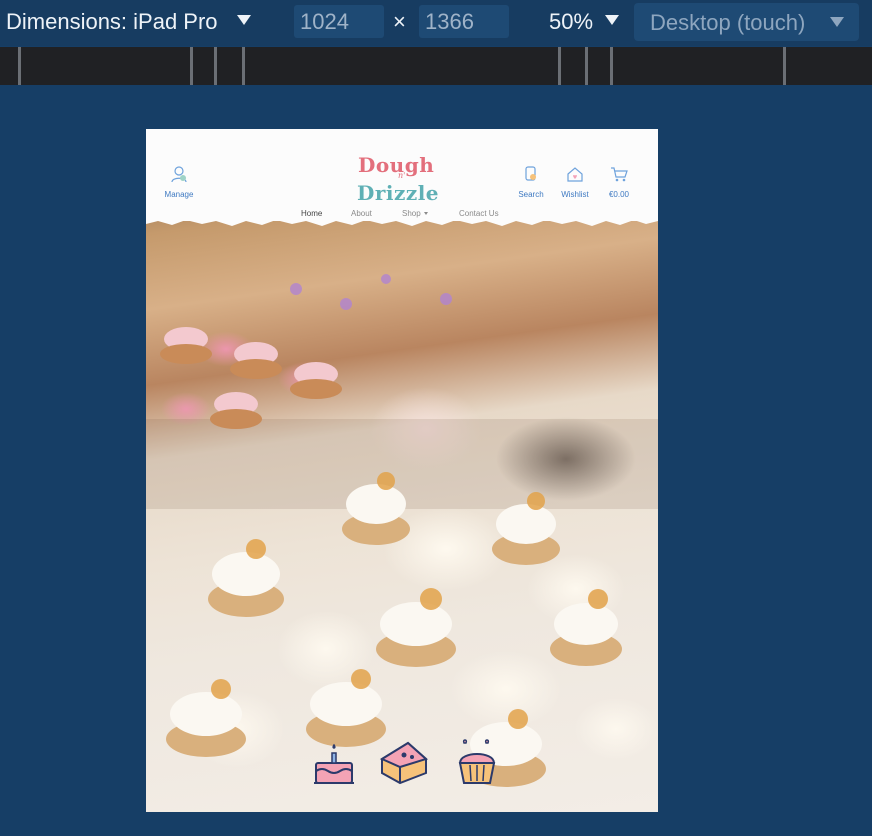  What do you see at coordinates (361, 213) in the screenshot?
I see `nav-about: About` at bounding box center [361, 213].